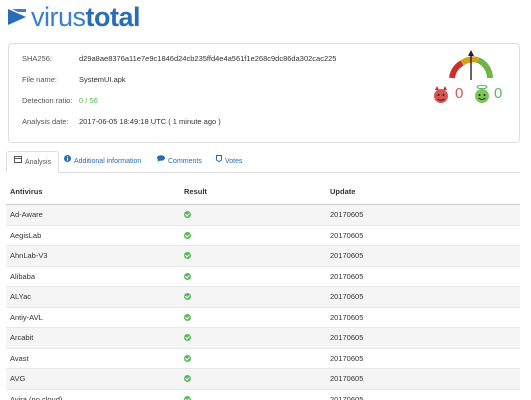 Image resolution: width=531 pixels, height=400 pixels. I want to click on tab-additional-information: Additional information, so click(102, 161).